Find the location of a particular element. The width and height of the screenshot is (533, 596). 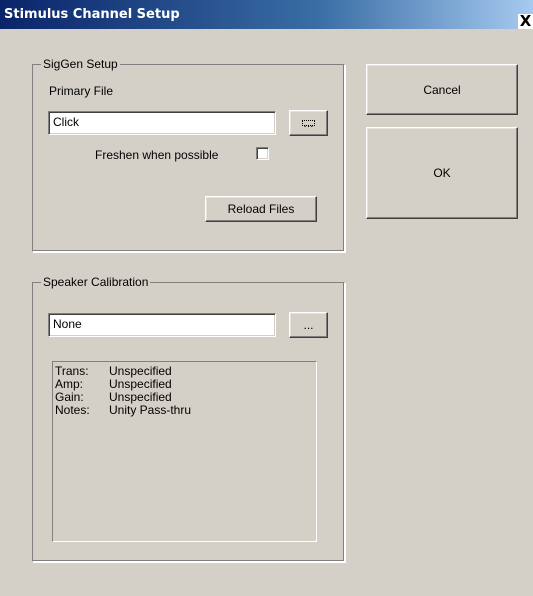

info-row-notes: Notes: Unity Pass-thru is located at coordinates (184, 410).